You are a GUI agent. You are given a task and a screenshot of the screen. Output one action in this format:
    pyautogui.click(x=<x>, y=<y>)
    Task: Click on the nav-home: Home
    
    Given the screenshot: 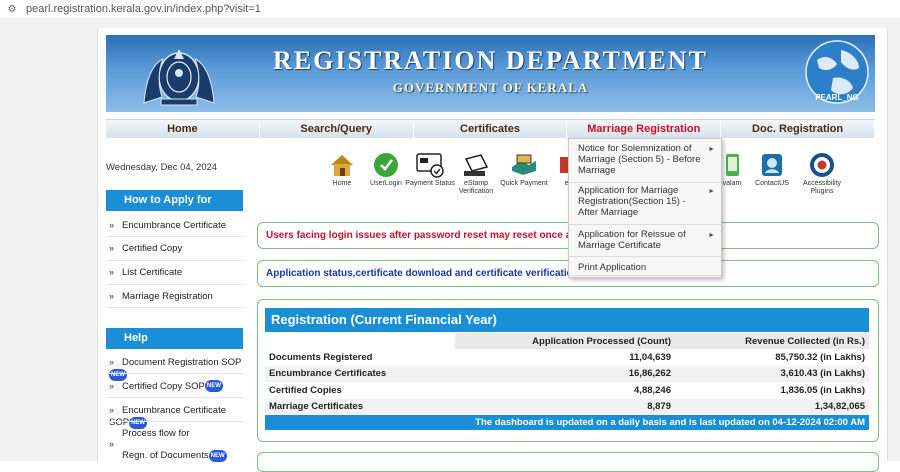 What is the action you would take?
    pyautogui.click(x=183, y=129)
    